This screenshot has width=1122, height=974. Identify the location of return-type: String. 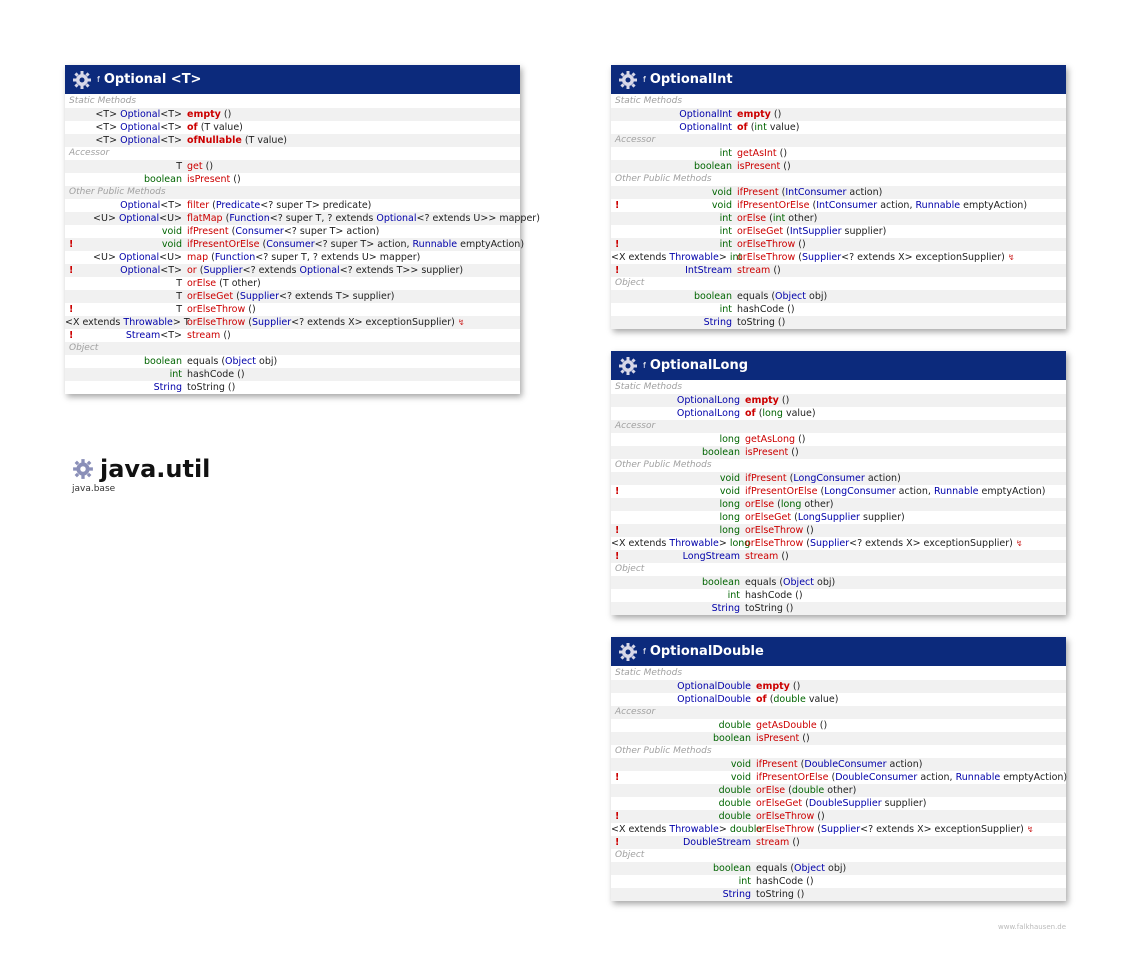
(683, 894).